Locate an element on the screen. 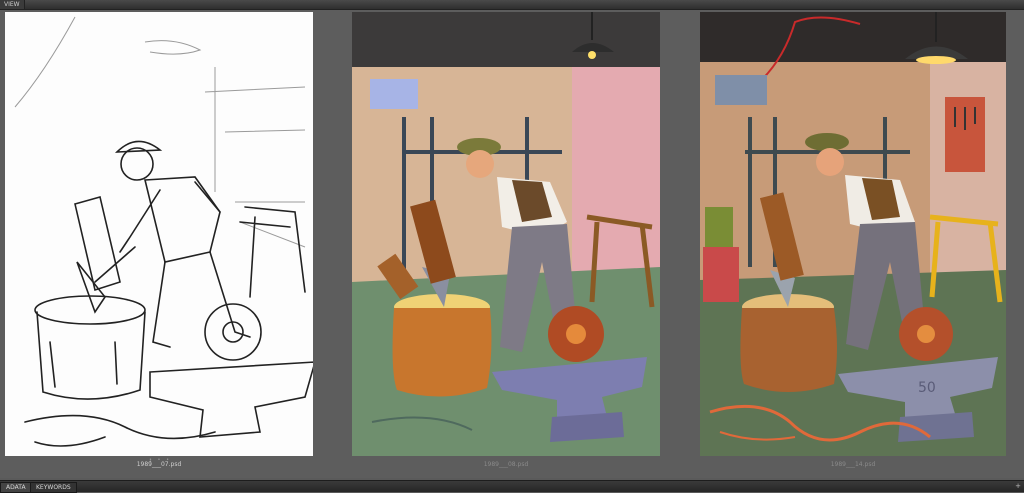 The width and height of the screenshot is (1024, 493). tab-keywords: KEYWORDS is located at coordinates (53, 487).